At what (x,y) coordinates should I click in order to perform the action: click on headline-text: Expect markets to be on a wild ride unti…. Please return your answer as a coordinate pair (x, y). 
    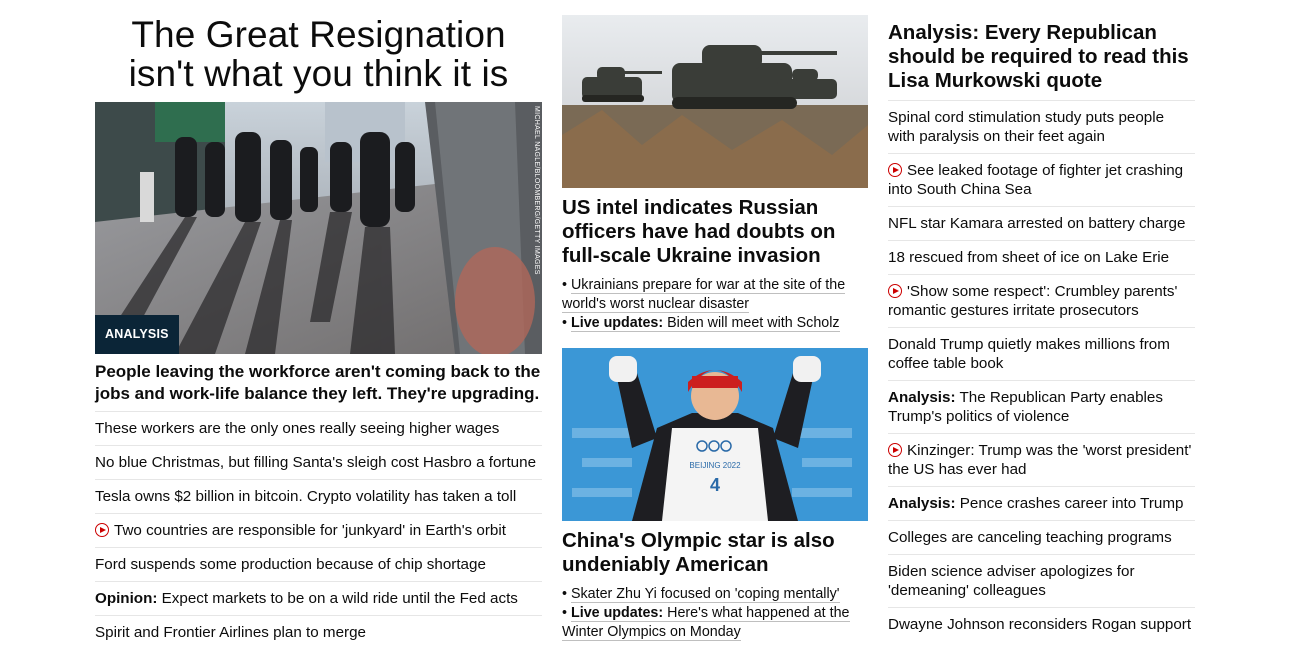
    Looking at the image, I should click on (339, 598).